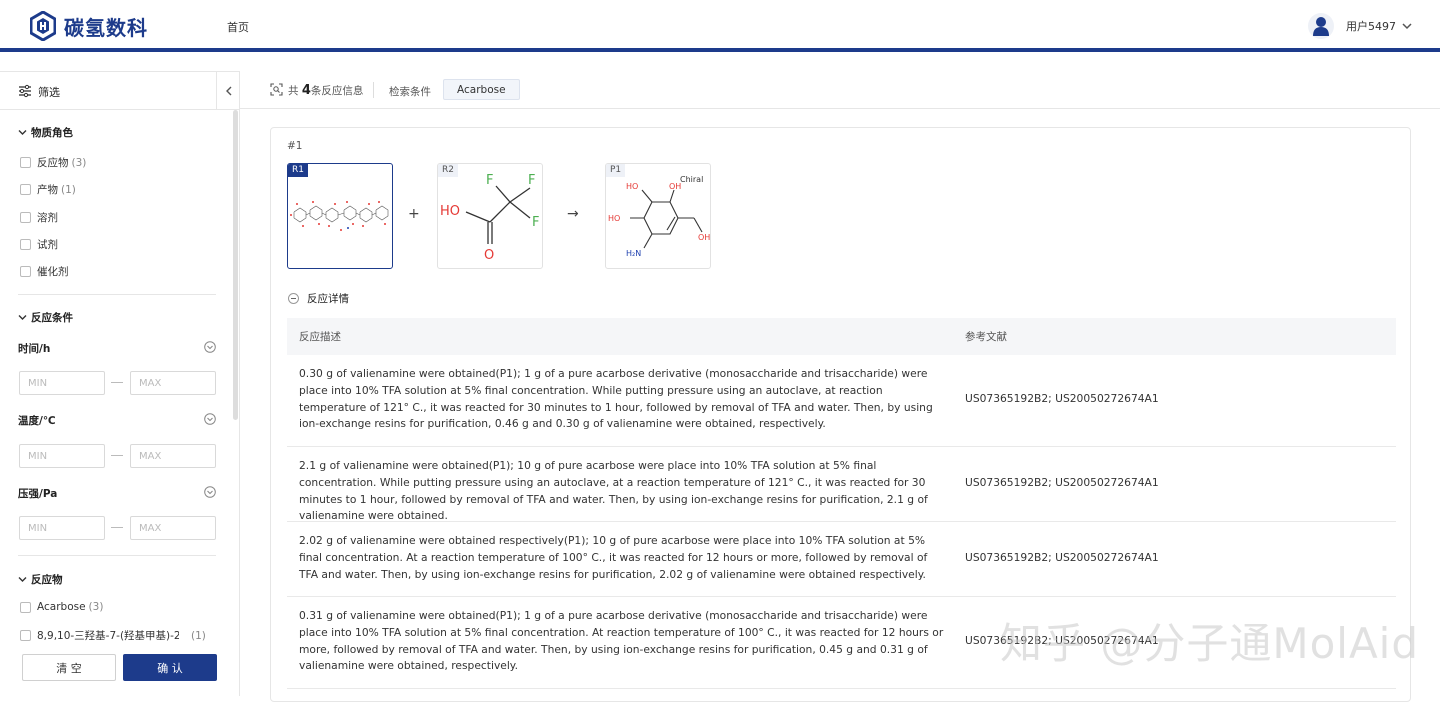 Image resolution: width=1440 pixels, height=702 pixels. I want to click on role-count: (1), so click(68, 189).